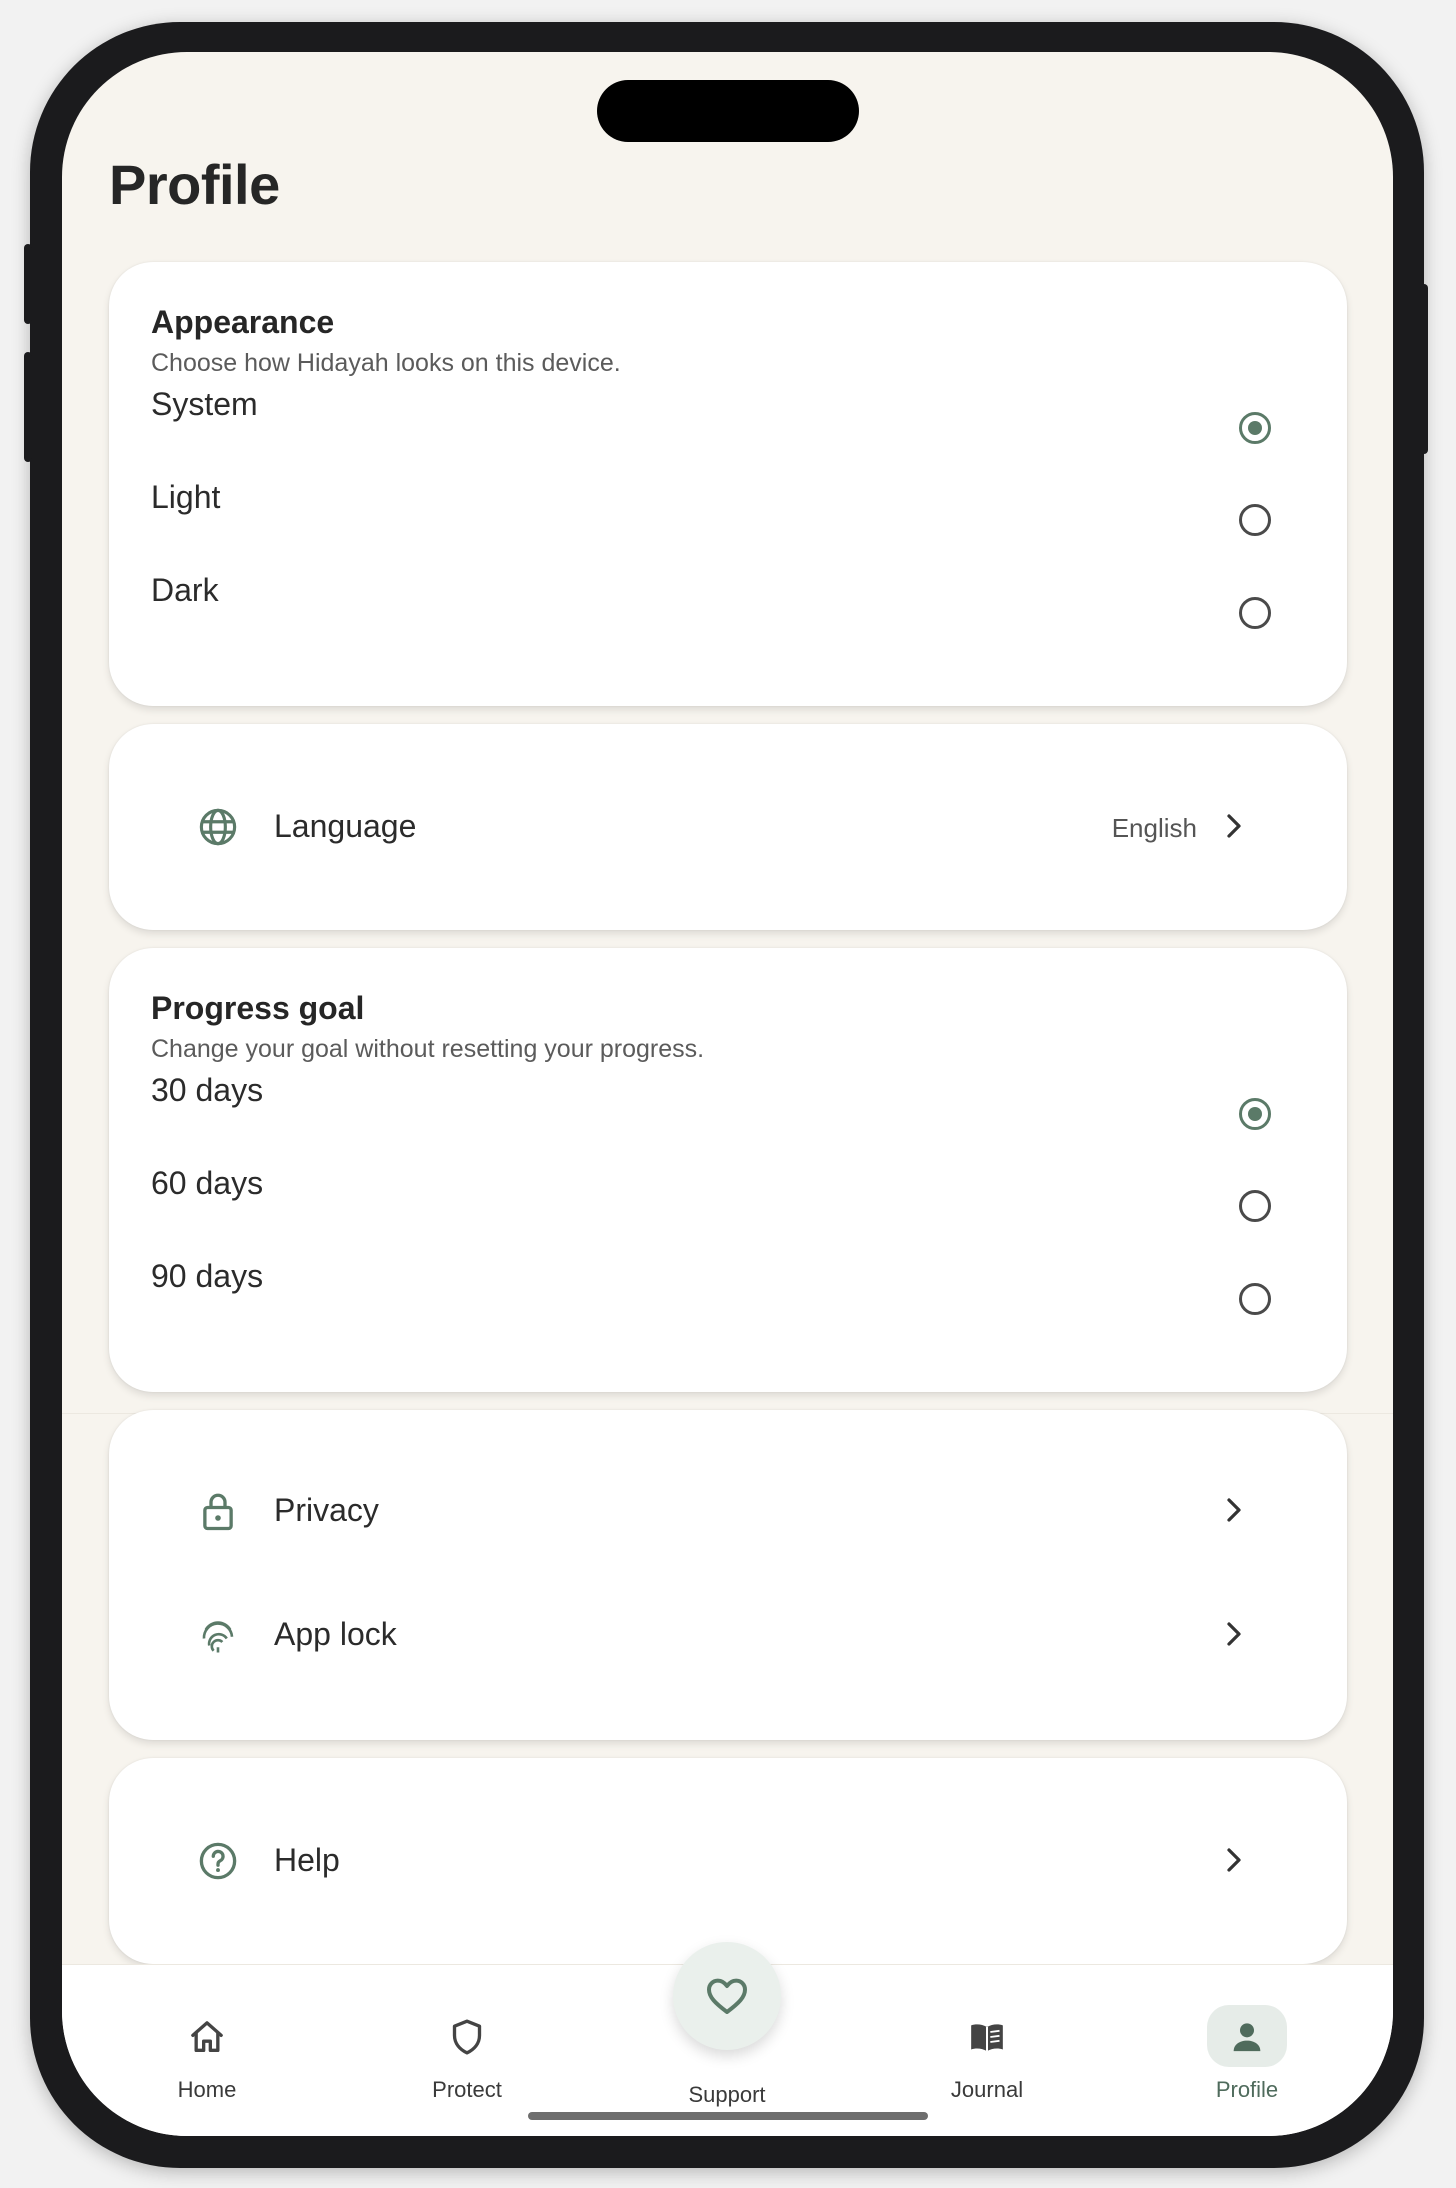  I want to click on home-icon, so click(207, 2036).